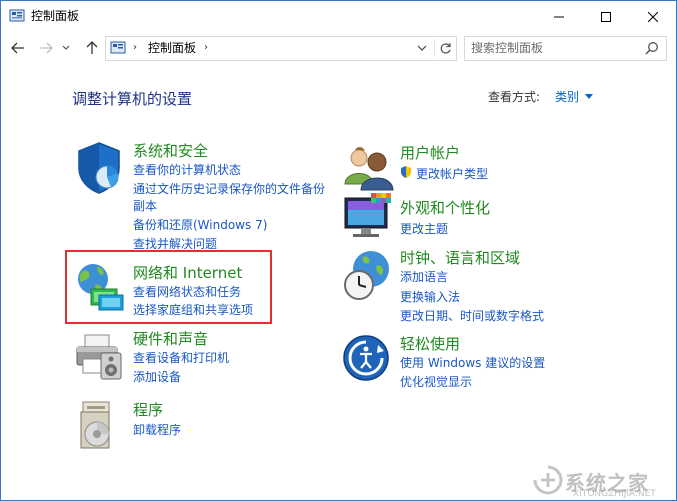  What do you see at coordinates (430, 296) in the screenshot?
I see `link-change-input-method: 更换输入法` at bounding box center [430, 296].